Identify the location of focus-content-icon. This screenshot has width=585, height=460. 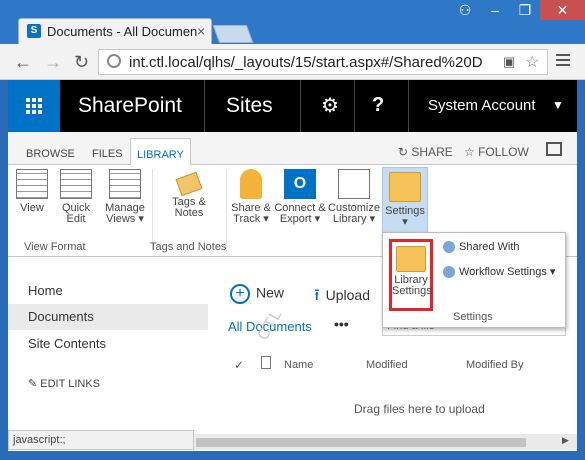
(554, 149).